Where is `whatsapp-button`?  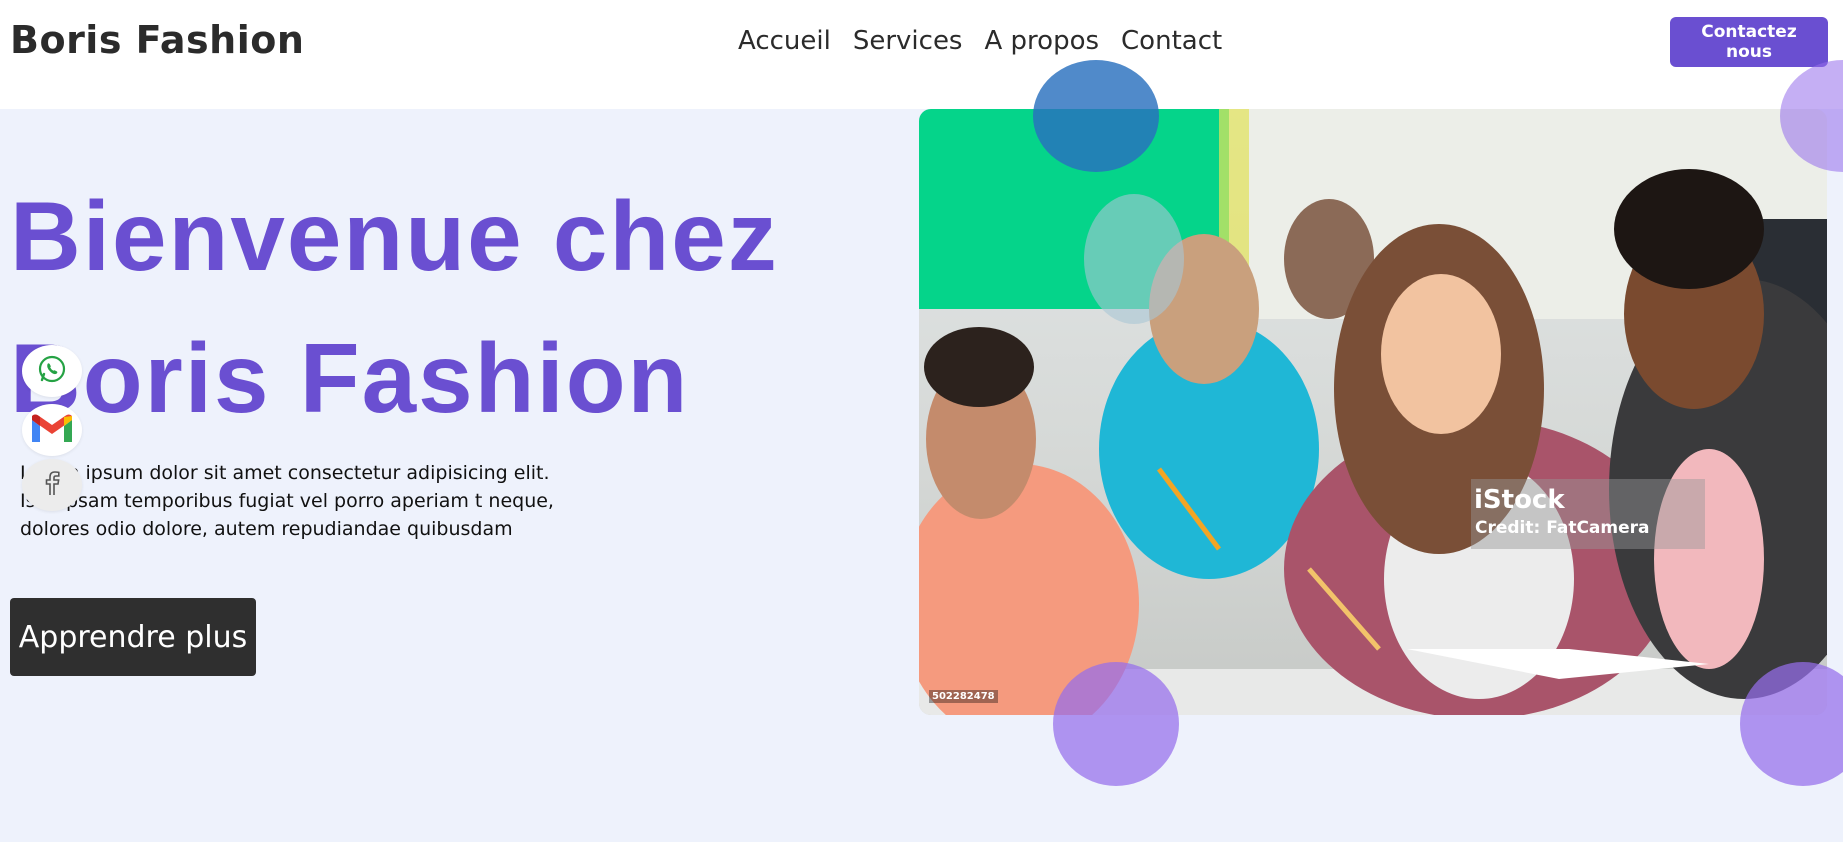
whatsapp-button is located at coordinates (52, 371).